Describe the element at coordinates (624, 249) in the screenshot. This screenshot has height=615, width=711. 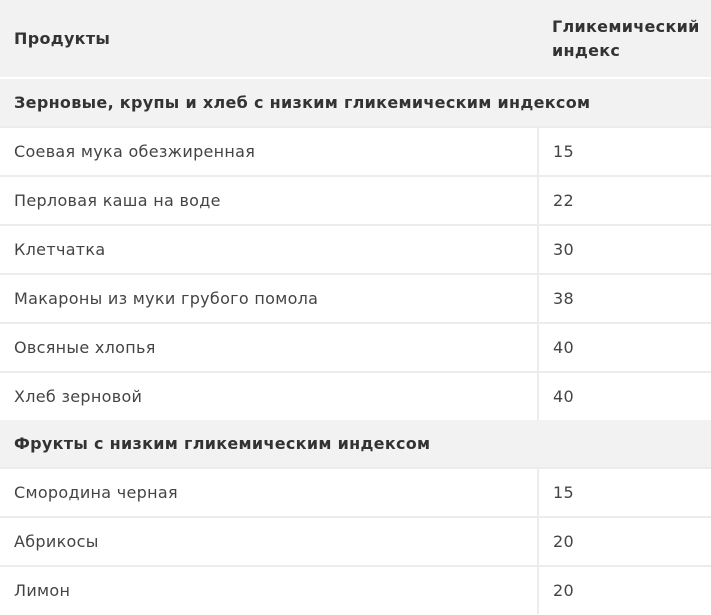
I see `gi-cell: 30` at that location.